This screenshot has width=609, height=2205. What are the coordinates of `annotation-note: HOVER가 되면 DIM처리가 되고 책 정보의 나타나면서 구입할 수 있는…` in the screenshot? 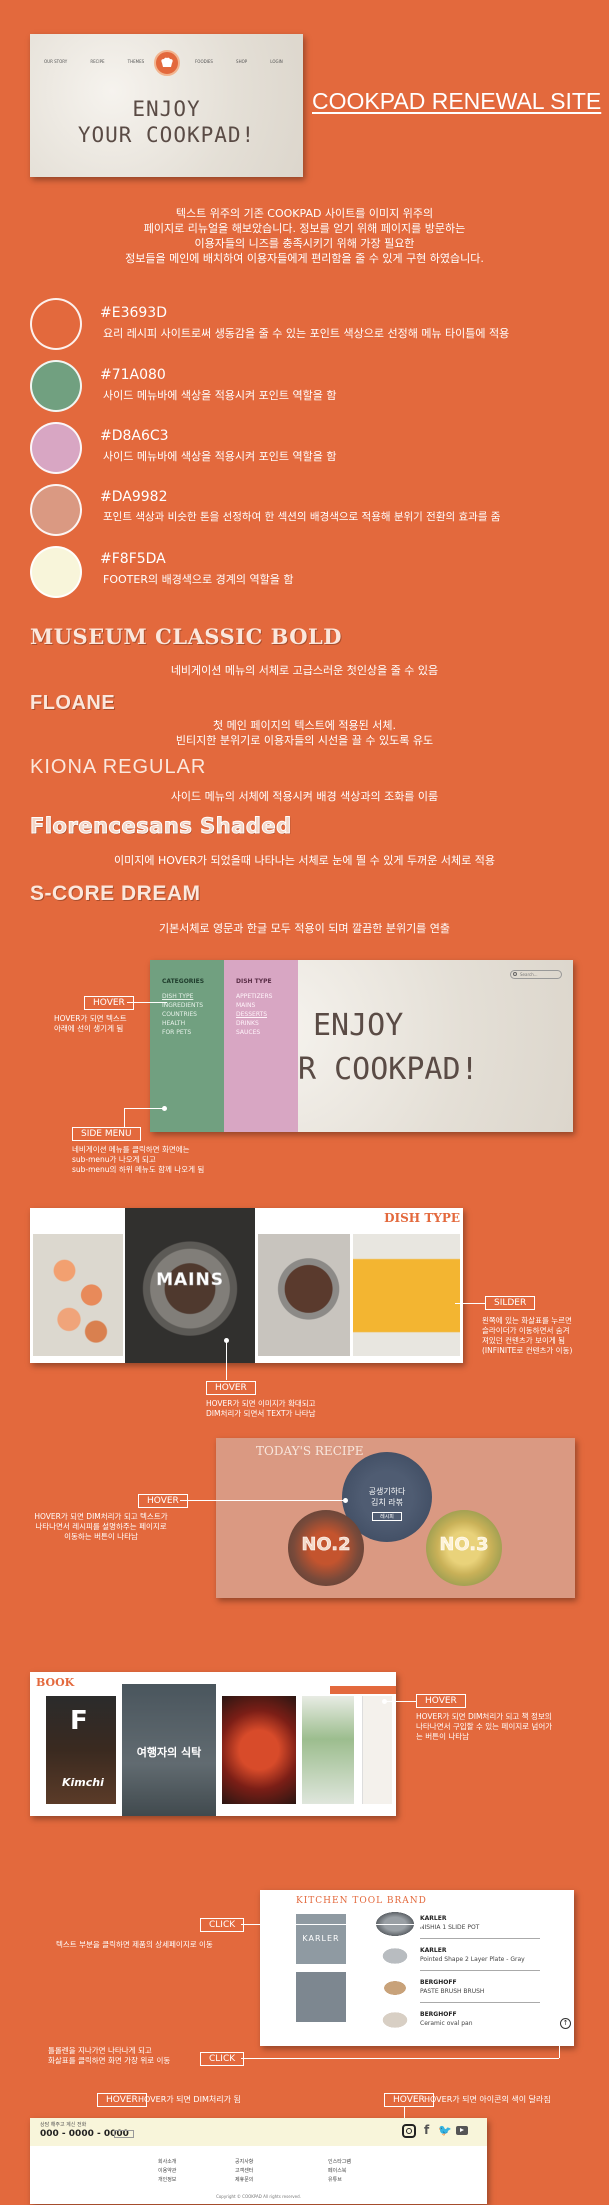 It's located at (484, 1727).